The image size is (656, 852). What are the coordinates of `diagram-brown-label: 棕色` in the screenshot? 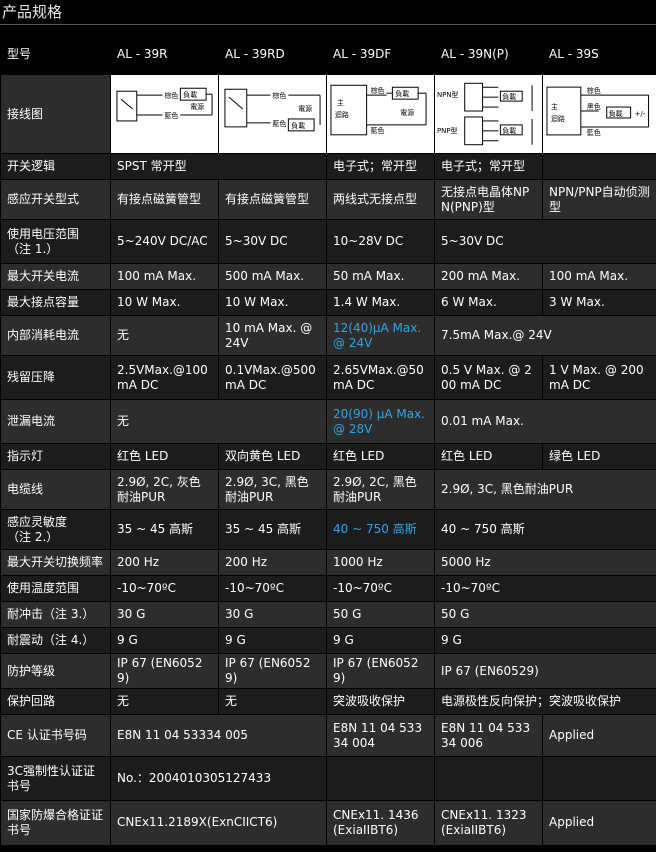 It's located at (172, 95).